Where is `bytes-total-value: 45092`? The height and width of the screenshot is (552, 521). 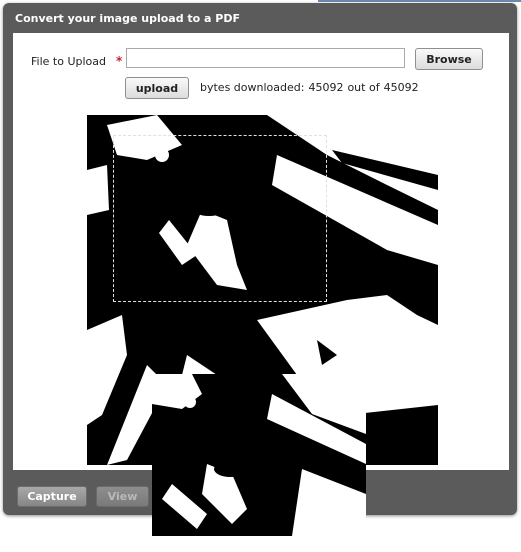
bytes-total-value: 45092 is located at coordinates (401, 87).